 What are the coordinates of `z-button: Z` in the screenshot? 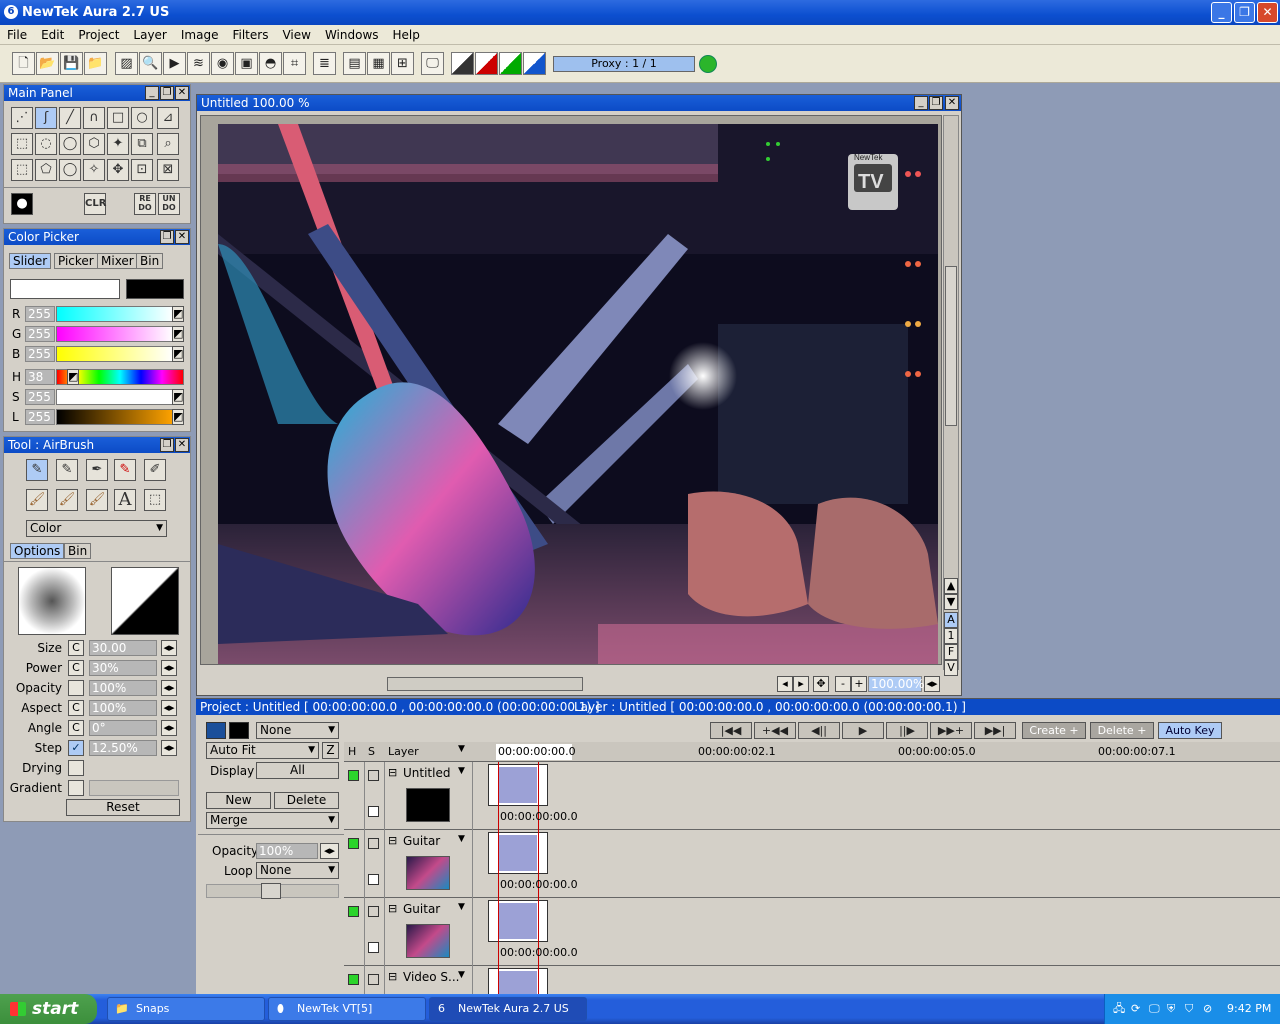 It's located at (330, 750).